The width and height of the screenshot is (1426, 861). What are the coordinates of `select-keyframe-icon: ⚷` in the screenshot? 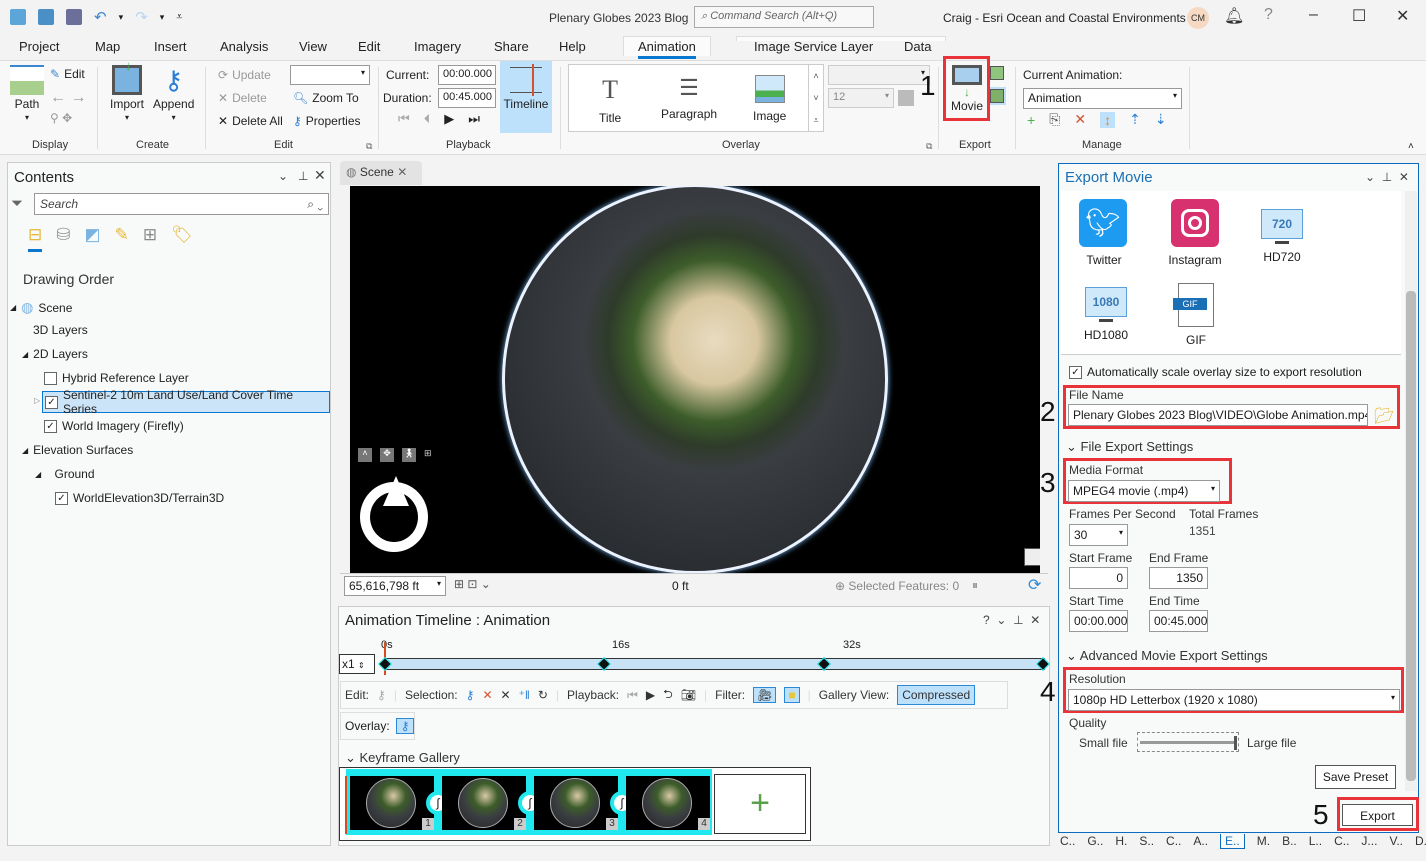 It's located at (470, 695).